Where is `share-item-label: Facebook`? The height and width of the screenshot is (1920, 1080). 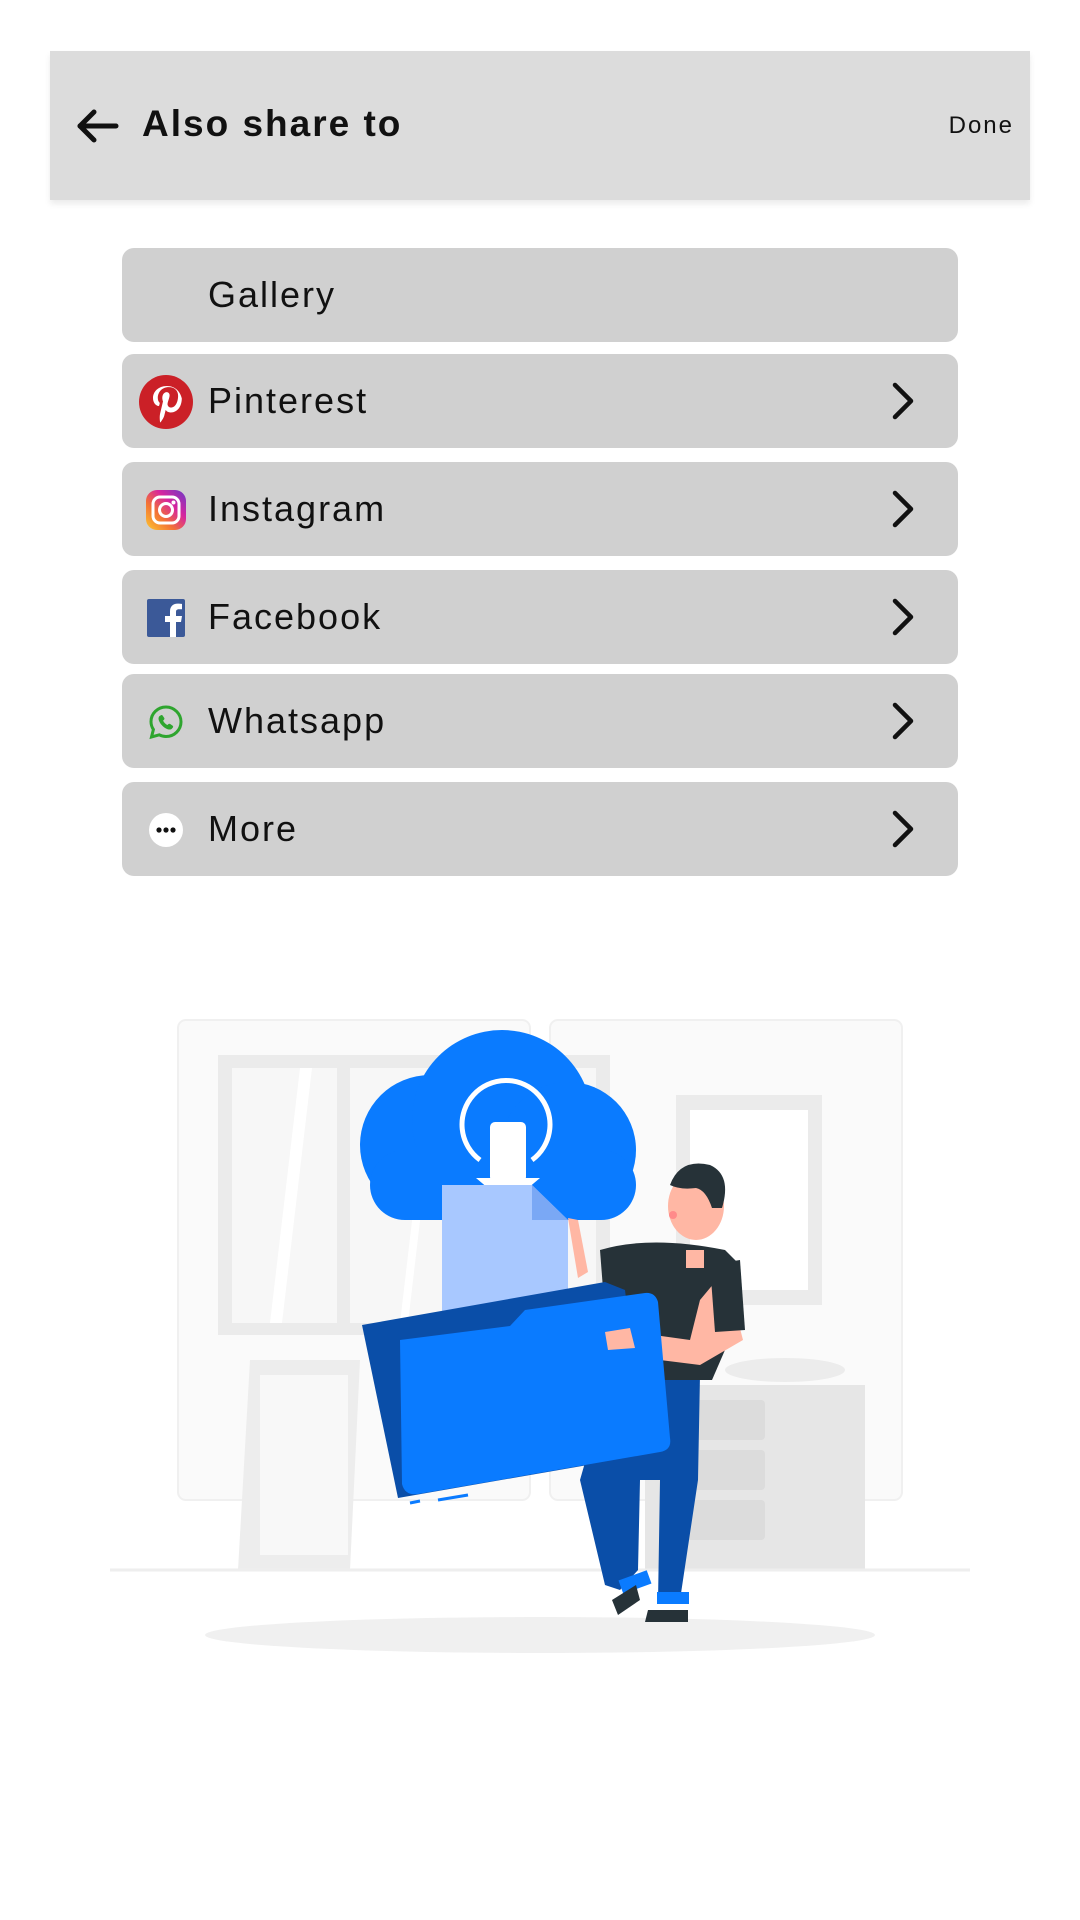
share-item-label: Facebook is located at coordinates (295, 616).